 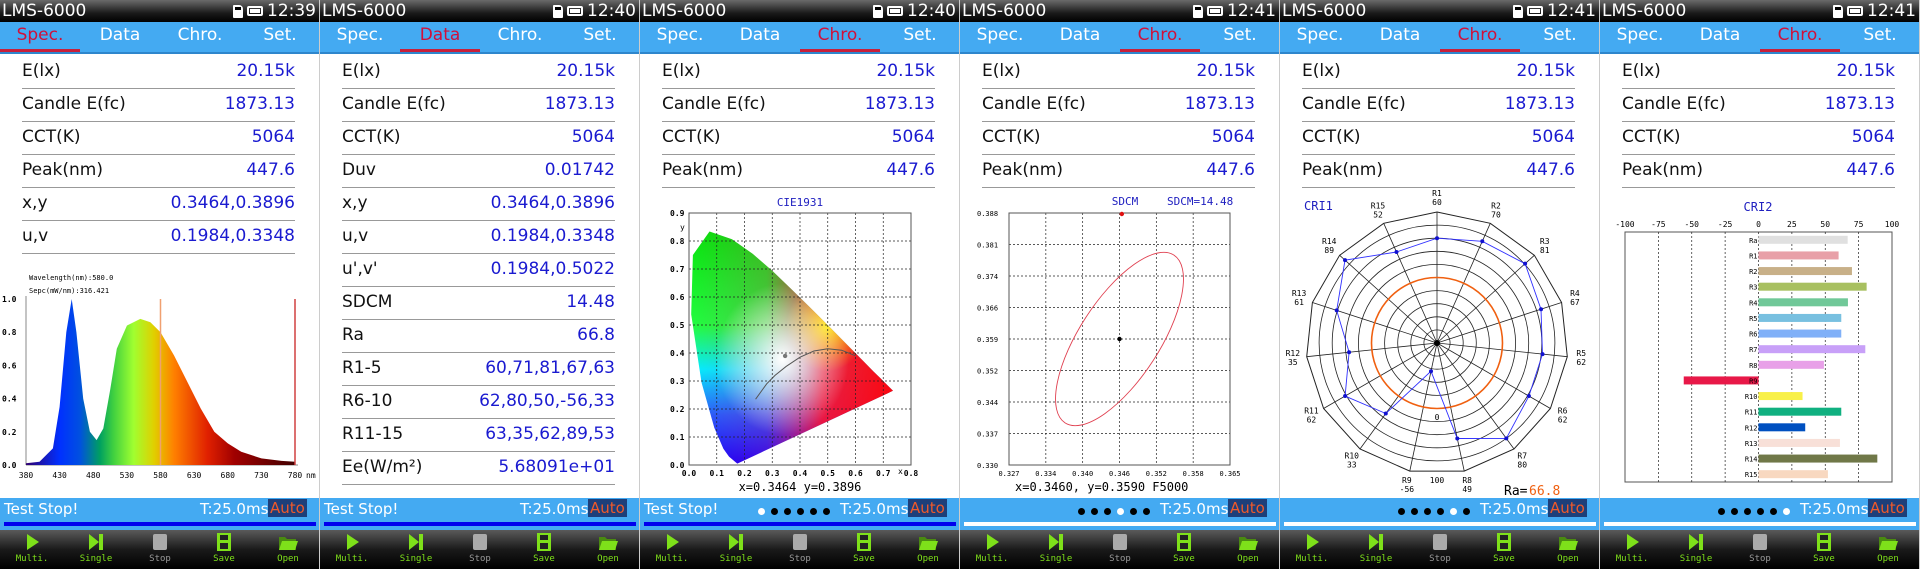 I want to click on button-label: Save, so click(x=544, y=559).